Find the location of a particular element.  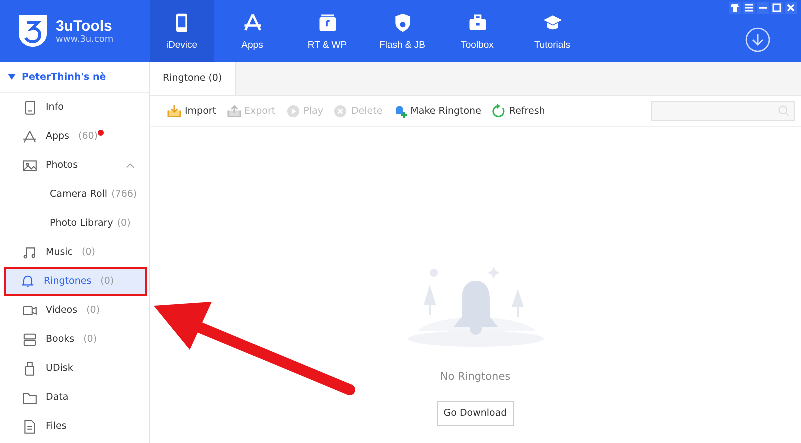

sidebar-item: Info is located at coordinates (74, 107).